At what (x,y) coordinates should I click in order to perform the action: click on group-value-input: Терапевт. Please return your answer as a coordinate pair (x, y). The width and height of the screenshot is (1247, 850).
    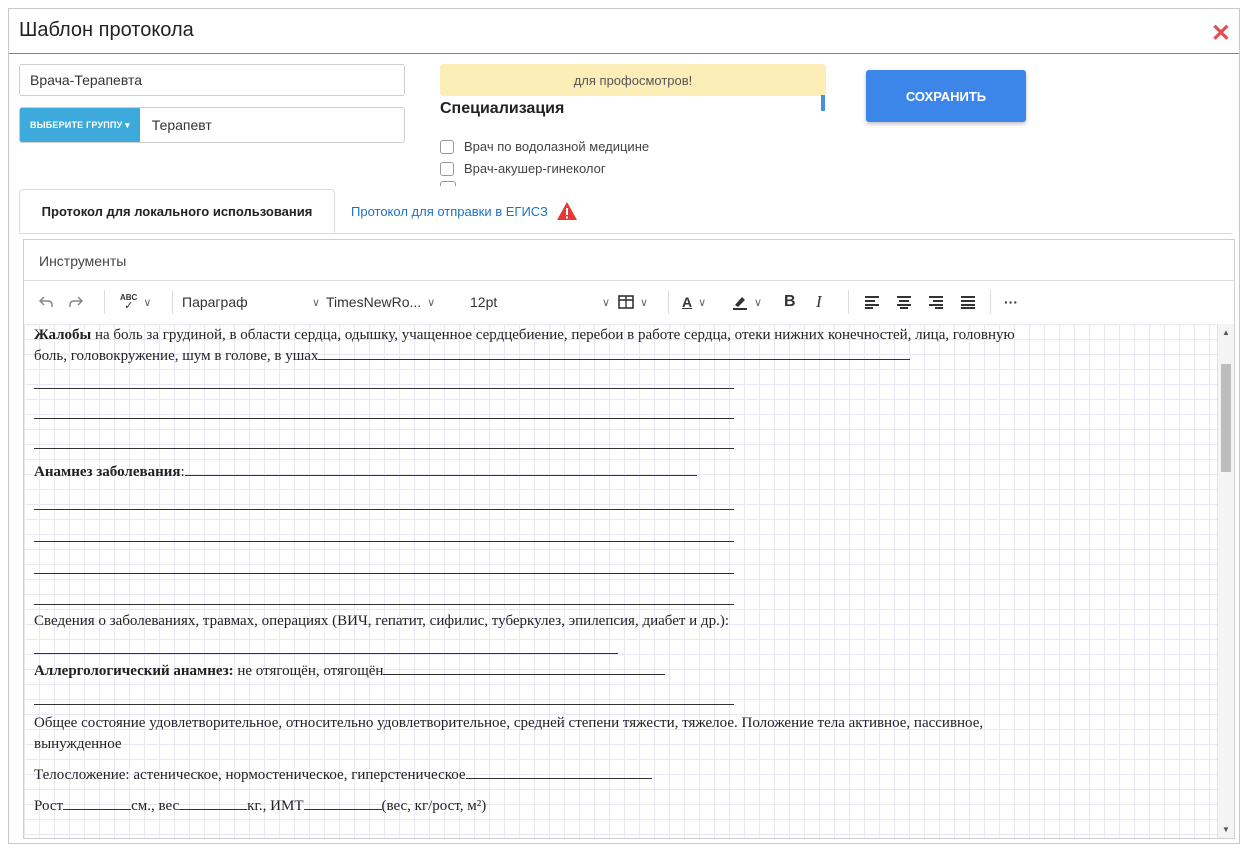
    Looking at the image, I should click on (176, 125).